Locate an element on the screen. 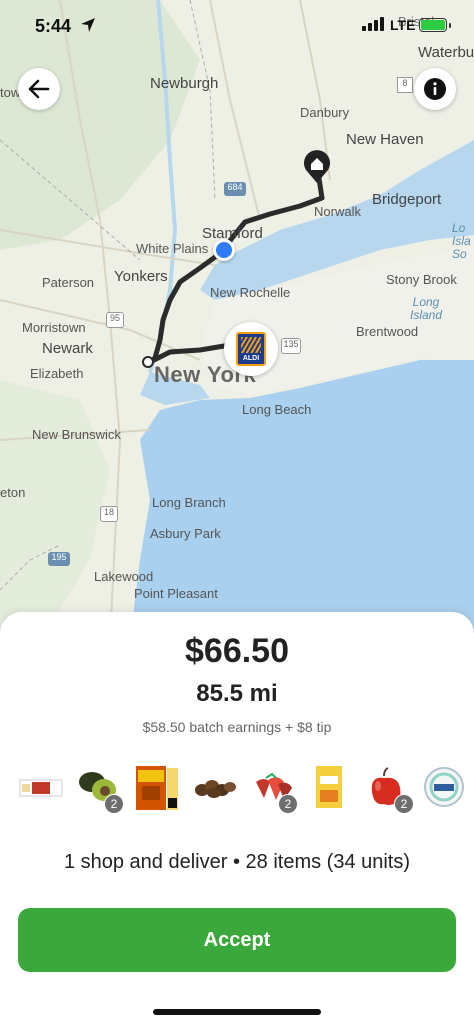 This screenshot has height=1025, width=474. map-label: Lo Isla So is located at coordinates (461, 241).